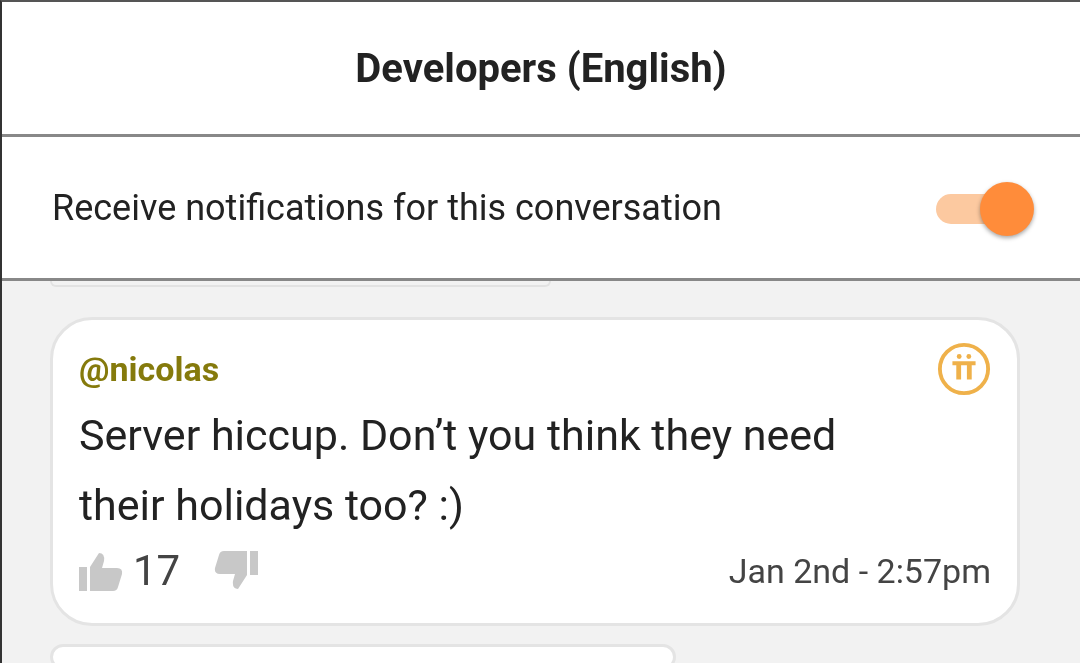 The image size is (1080, 663). Describe the element at coordinates (859, 570) in the screenshot. I see `message-timestamp: Jan 2nd - 2:57pm` at that location.